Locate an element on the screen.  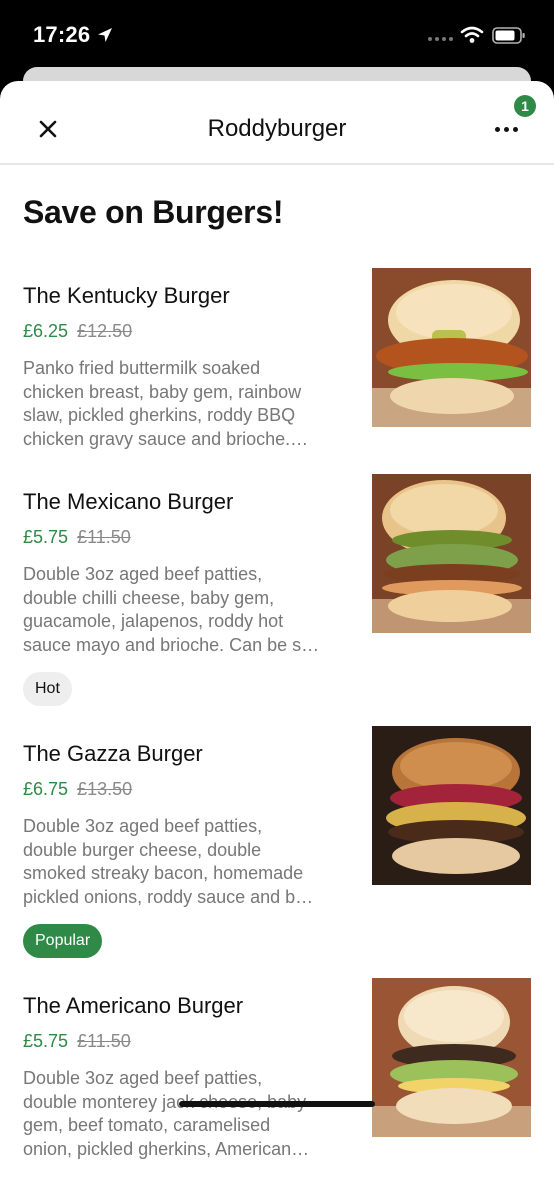
original-price: £13.50 is located at coordinates (105, 789).